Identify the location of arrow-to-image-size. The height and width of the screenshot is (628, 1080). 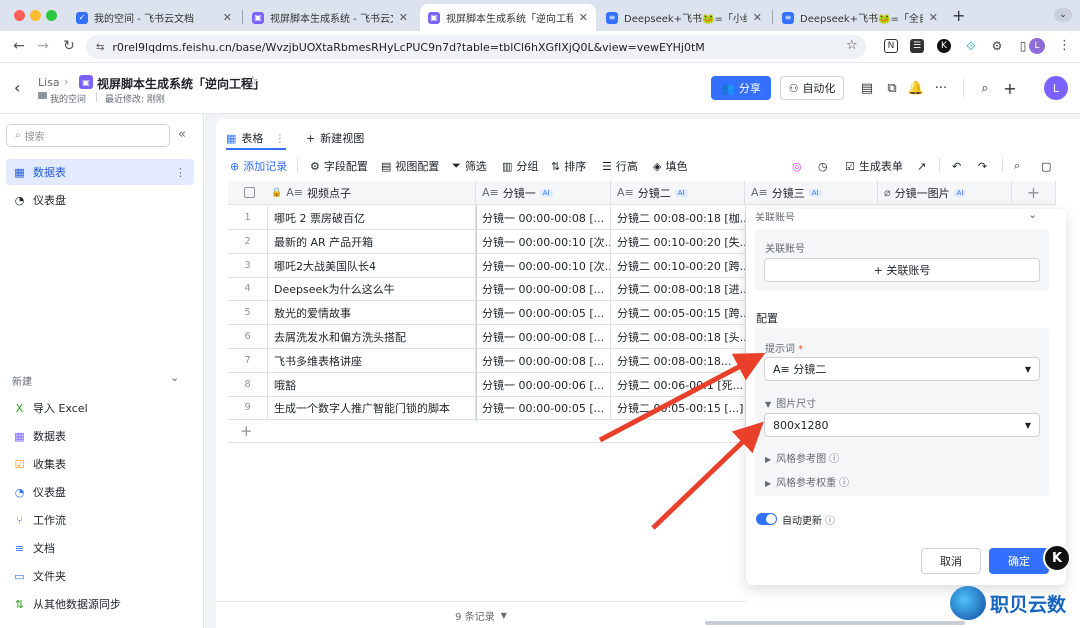
(707, 475).